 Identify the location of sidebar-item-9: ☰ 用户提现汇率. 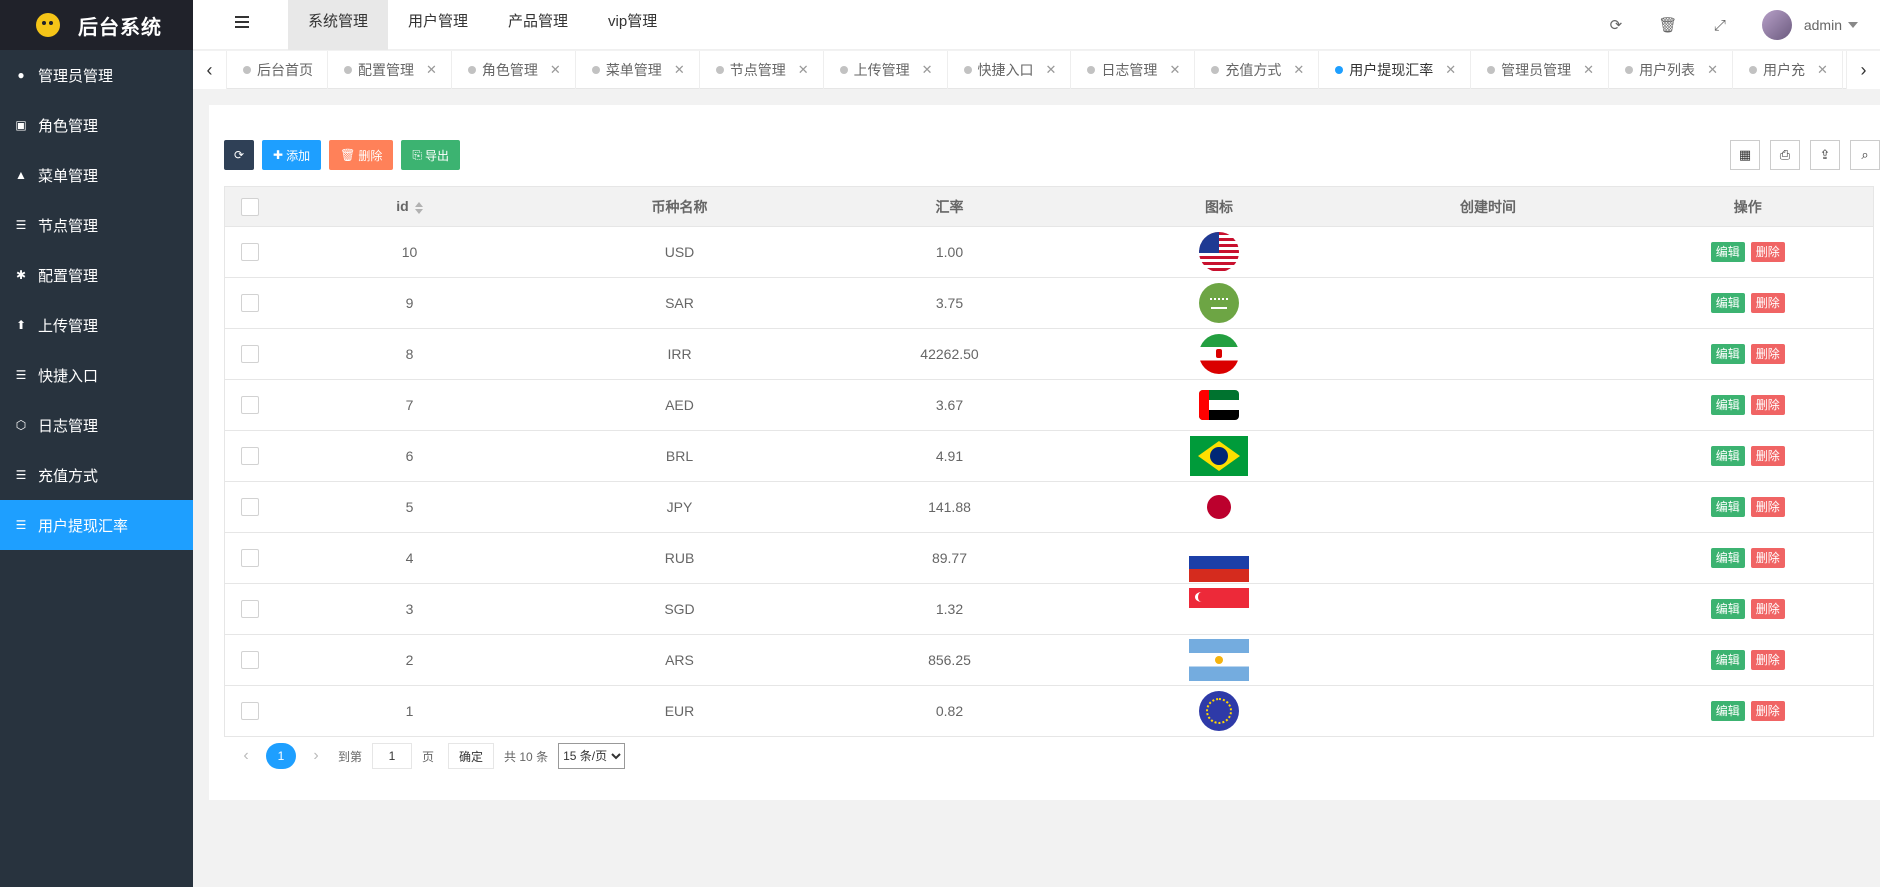
(96, 525).